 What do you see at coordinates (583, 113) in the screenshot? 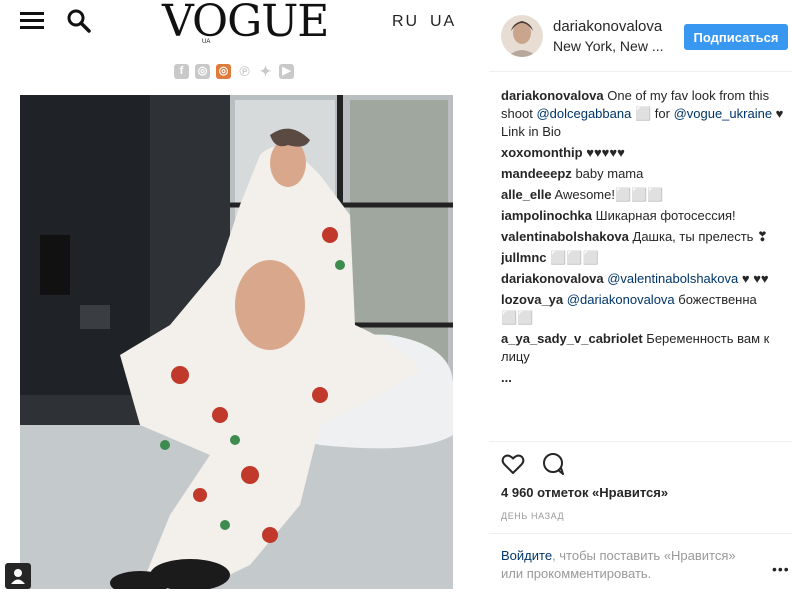
I see `caption-mention: @dolcegabbana` at bounding box center [583, 113].